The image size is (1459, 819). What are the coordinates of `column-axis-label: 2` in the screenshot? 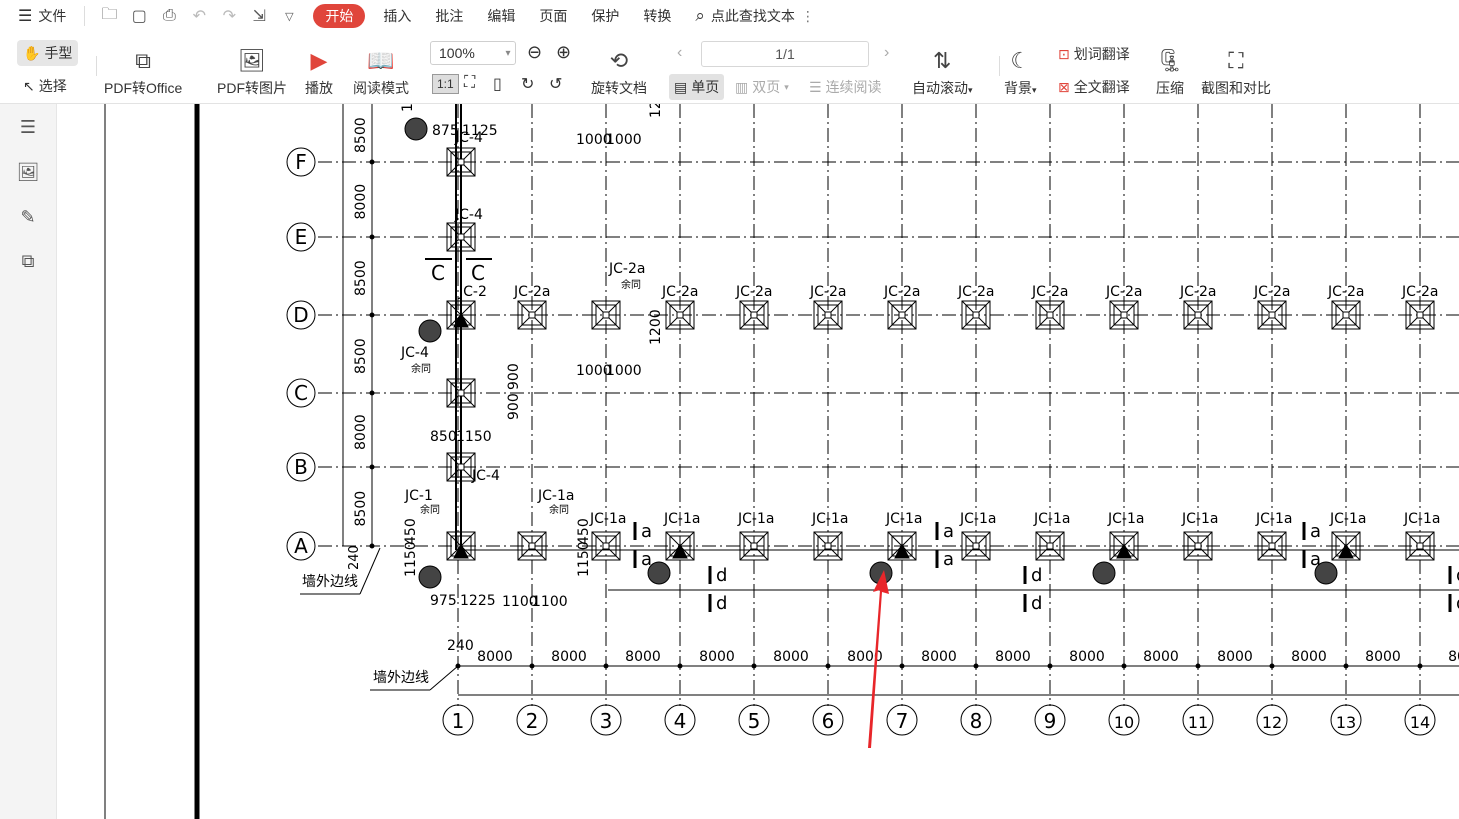 It's located at (532, 721).